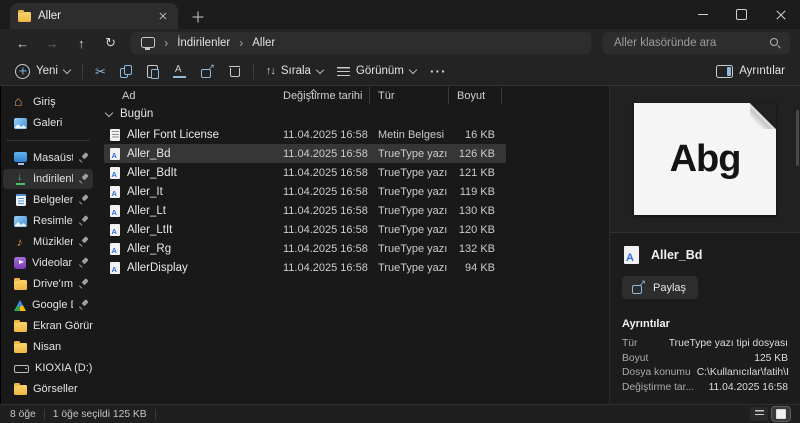  I want to click on sidebar-item-desktop: Masaüstü, so click(48, 158).